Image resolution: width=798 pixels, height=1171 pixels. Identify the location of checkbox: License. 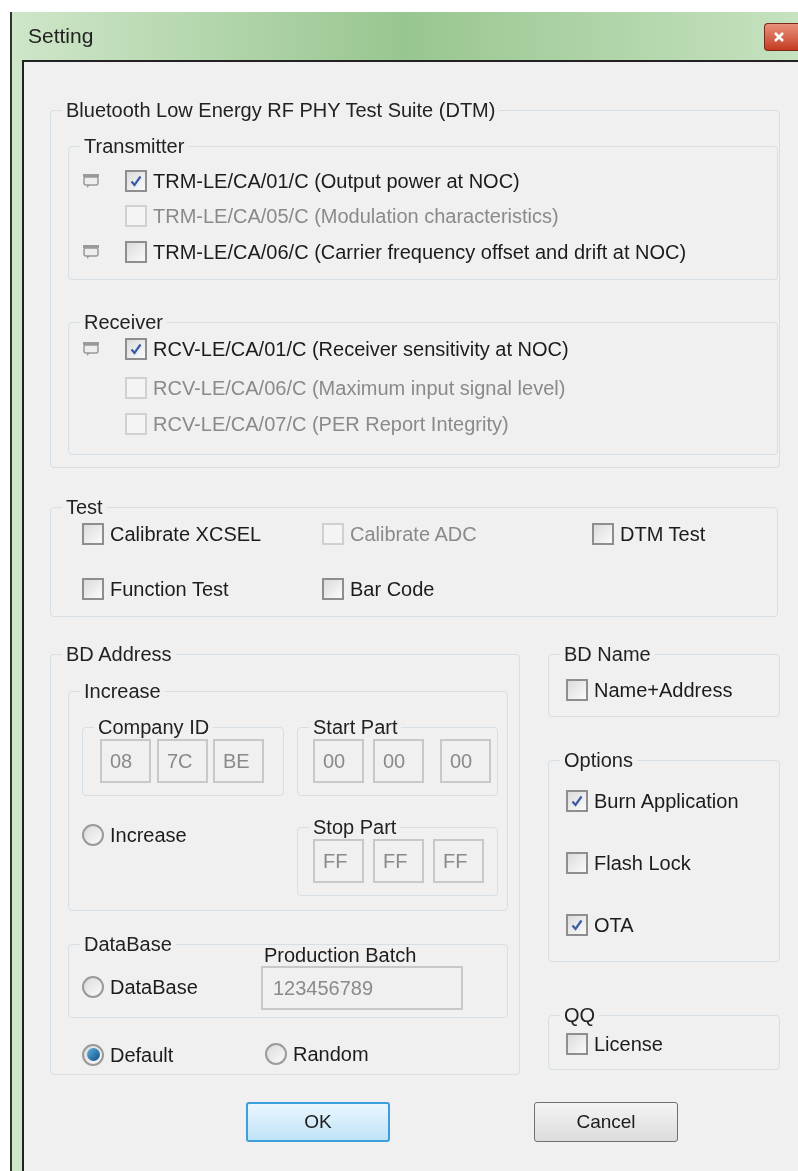
(672, 1044).